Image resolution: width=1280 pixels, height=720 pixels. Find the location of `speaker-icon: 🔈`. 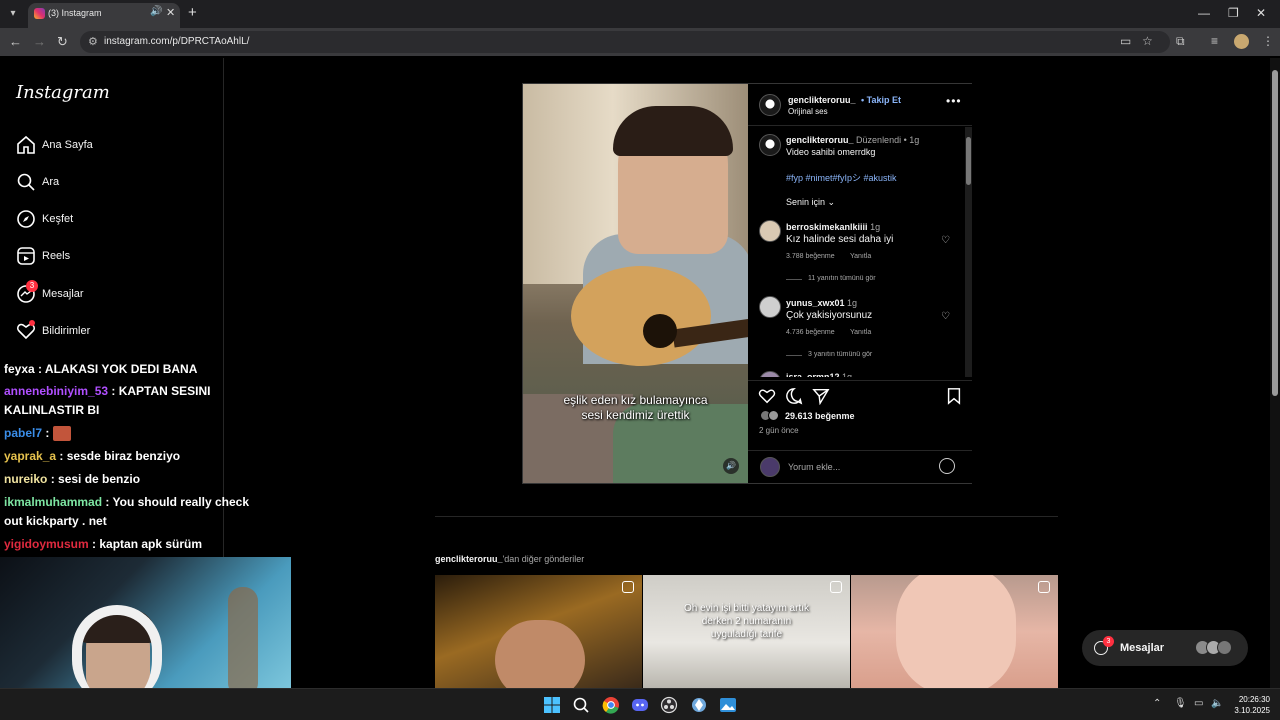

speaker-icon: 🔈 is located at coordinates (1217, 703).